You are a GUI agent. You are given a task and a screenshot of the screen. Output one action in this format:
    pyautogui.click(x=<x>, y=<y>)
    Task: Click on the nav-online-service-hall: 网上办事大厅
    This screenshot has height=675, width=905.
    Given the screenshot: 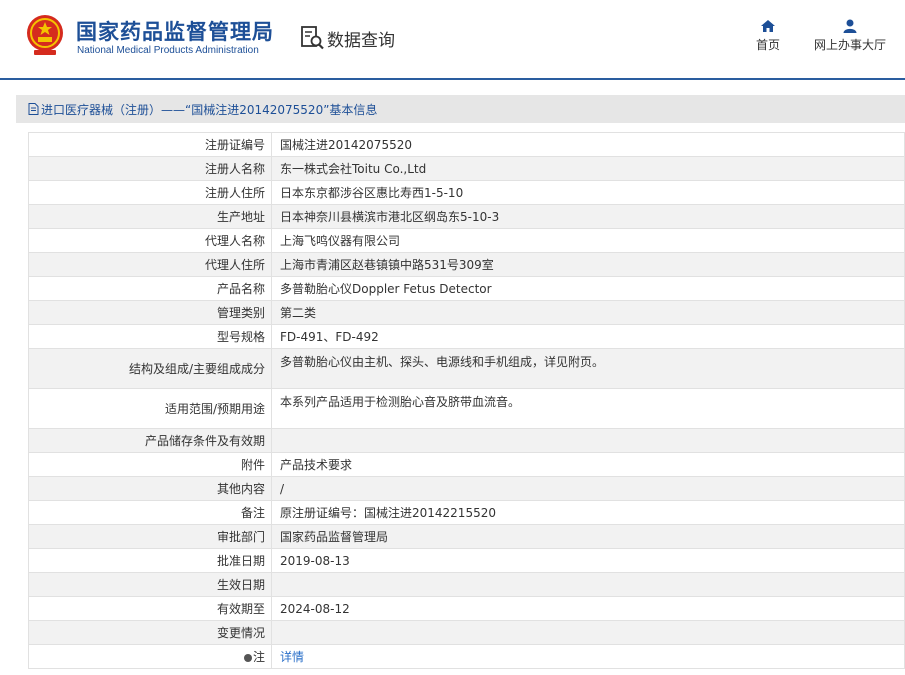 What is the action you would take?
    pyautogui.click(x=850, y=36)
    